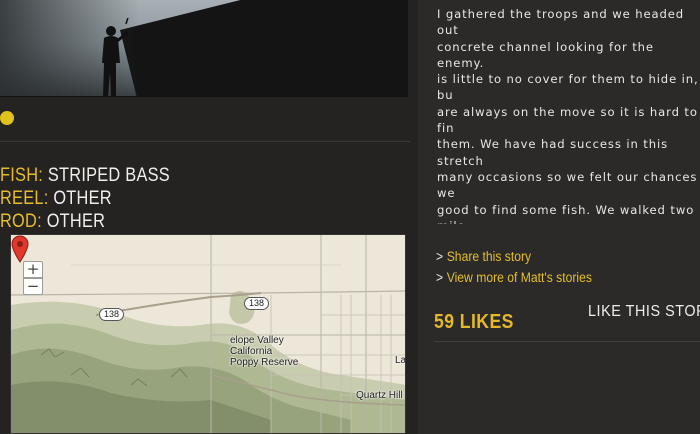 The image size is (700, 434). What do you see at coordinates (76, 221) in the screenshot?
I see `rod-value: OTHER` at bounding box center [76, 221].